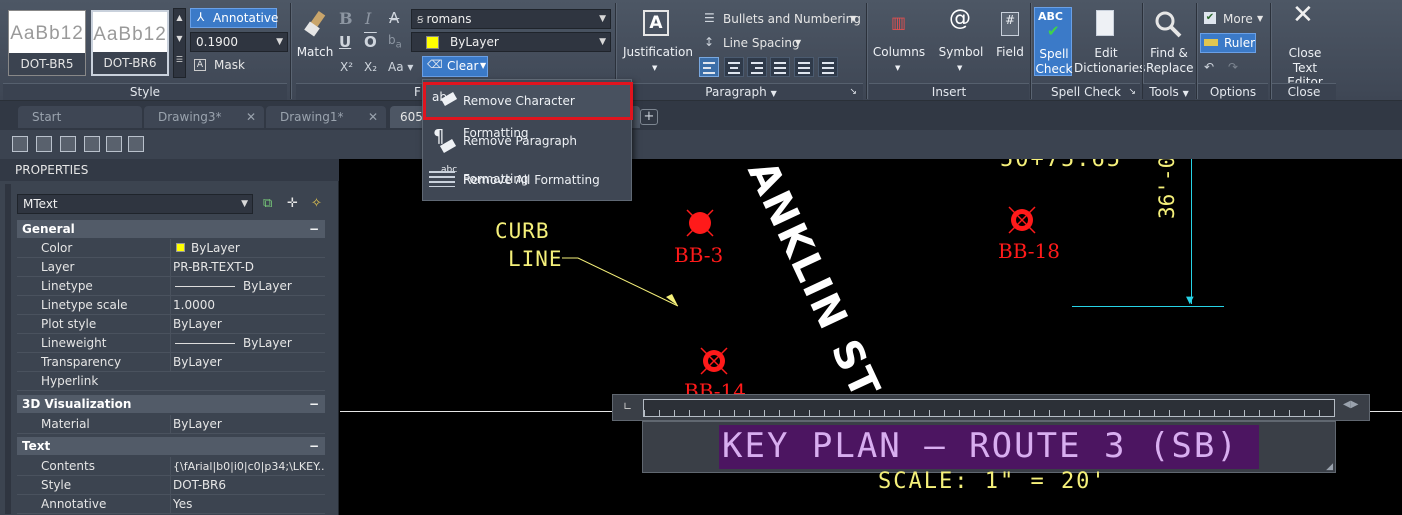 Image resolution: width=1402 pixels, height=515 pixels. I want to click on prop-row-annotative: Annotative Yes, so click(171, 504).